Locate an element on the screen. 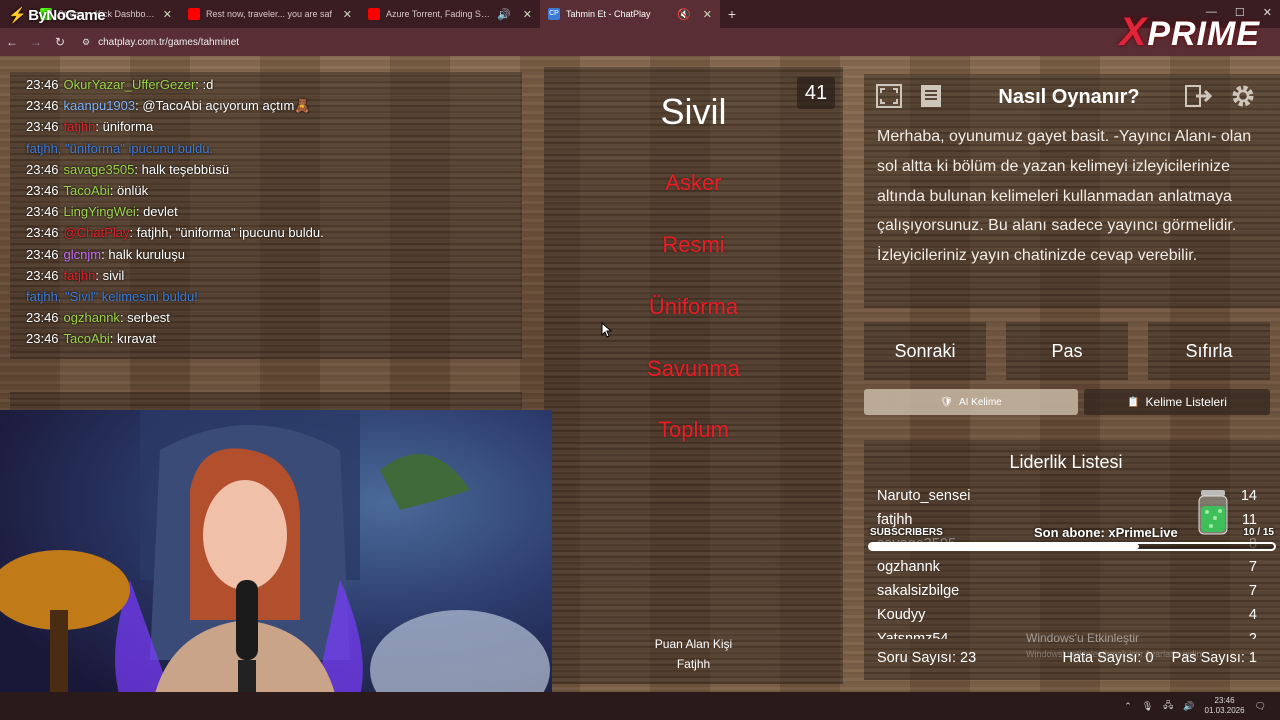  browser-tab-active: CP Tahmin Et - ChatPlay 🔇 ✕ is located at coordinates (630, 14).